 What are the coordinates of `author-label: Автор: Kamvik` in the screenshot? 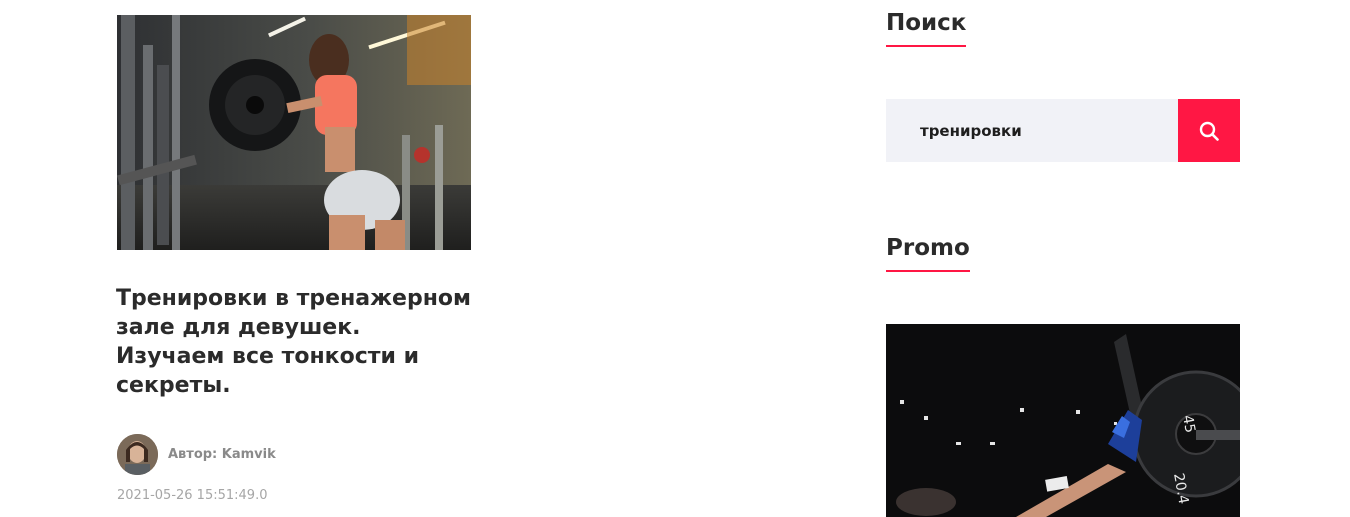 It's located at (222, 454).